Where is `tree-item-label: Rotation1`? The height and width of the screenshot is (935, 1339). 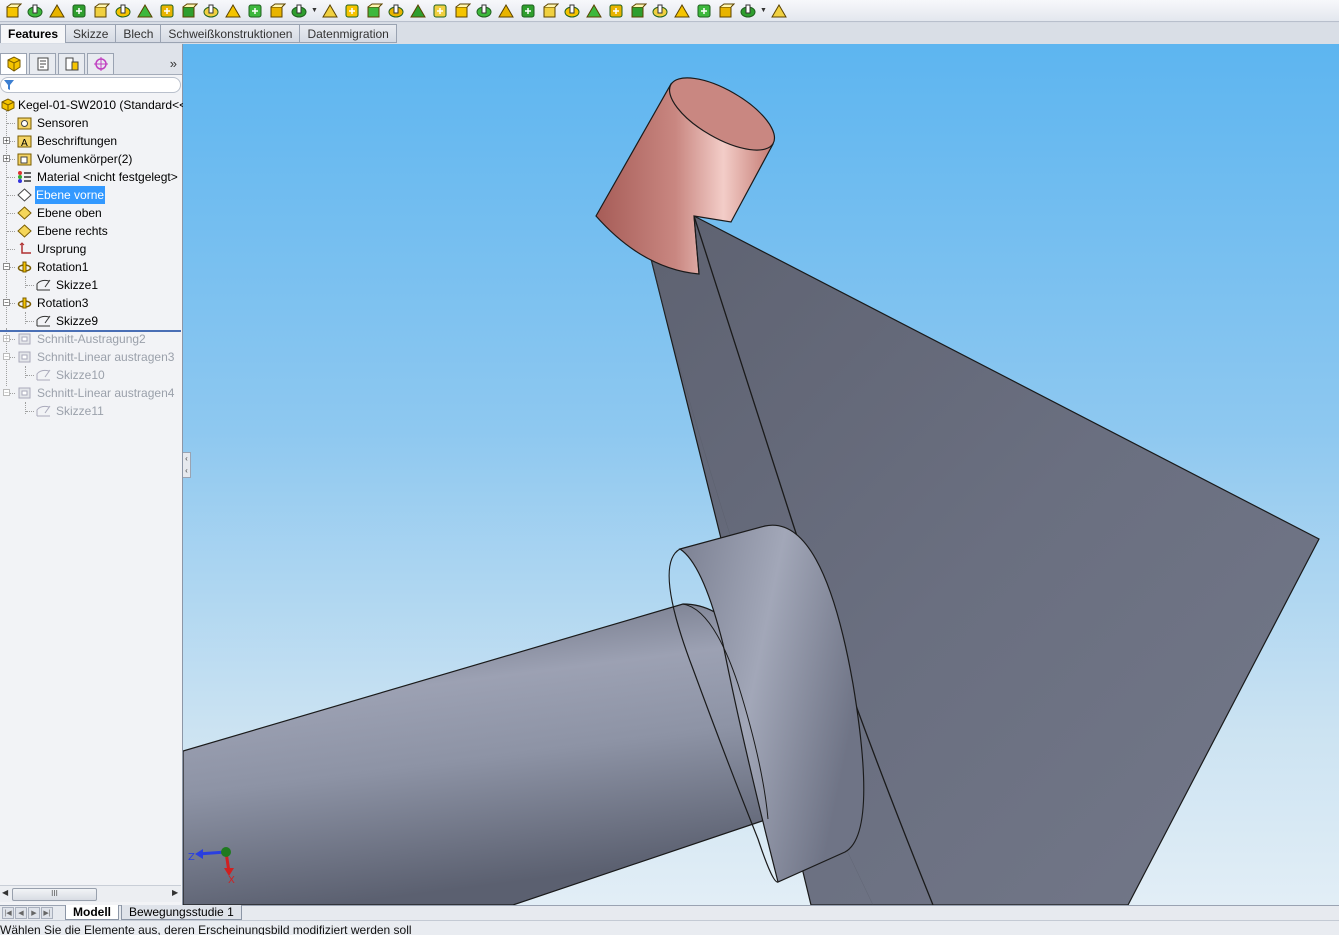 tree-item-label: Rotation1 is located at coordinates (63, 267).